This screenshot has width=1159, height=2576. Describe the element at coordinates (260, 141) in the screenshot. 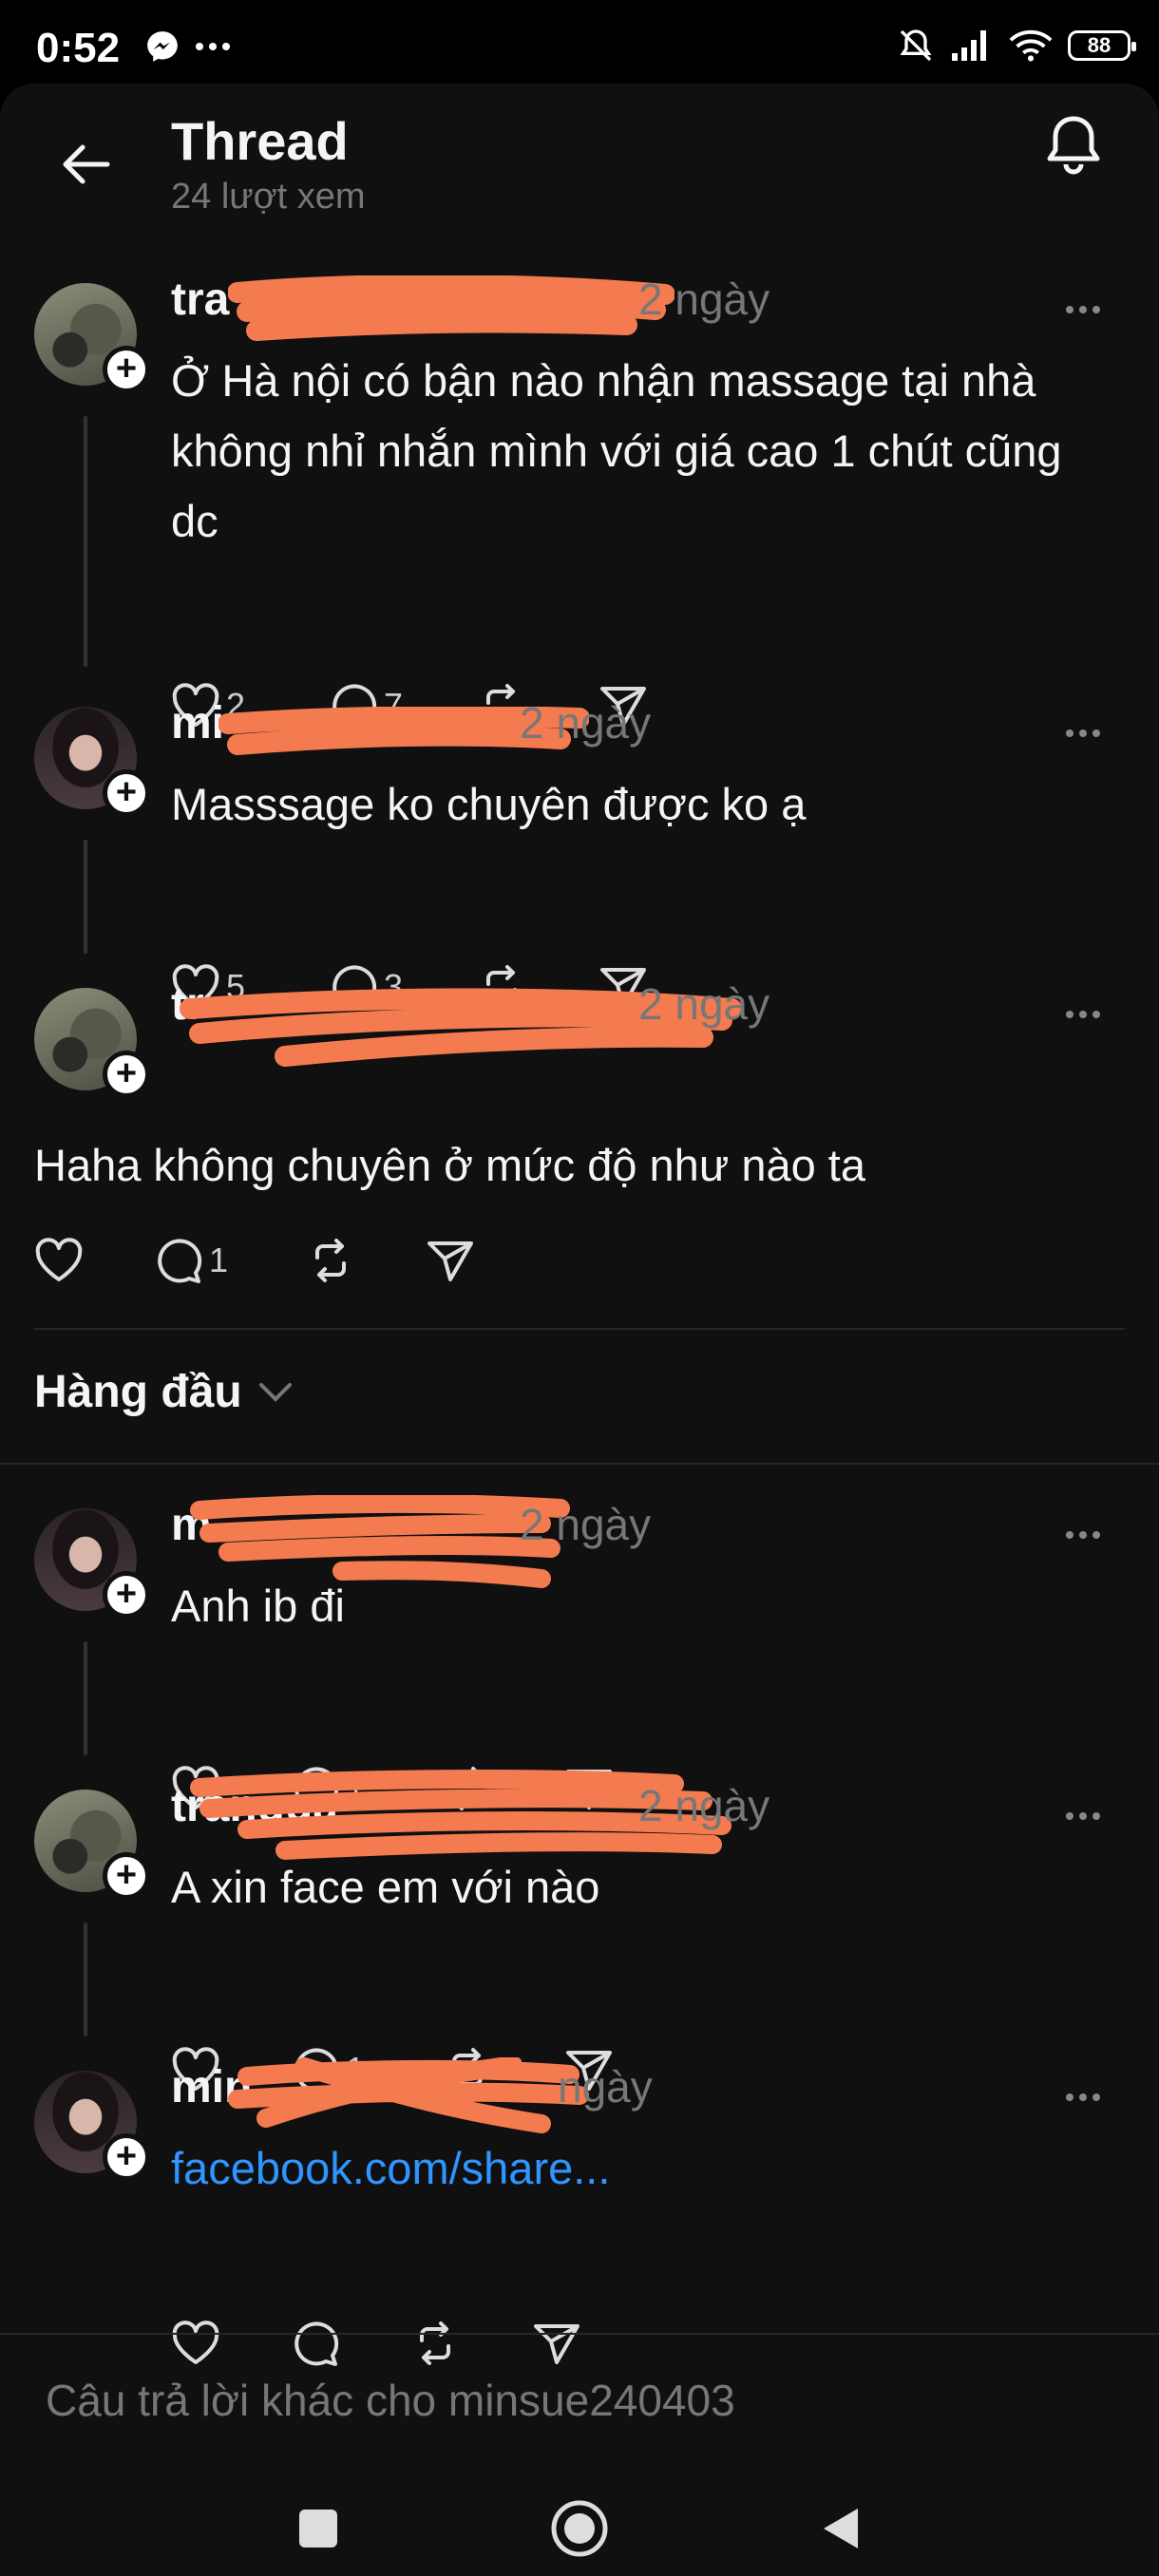

I see `page-title: Thread` at that location.